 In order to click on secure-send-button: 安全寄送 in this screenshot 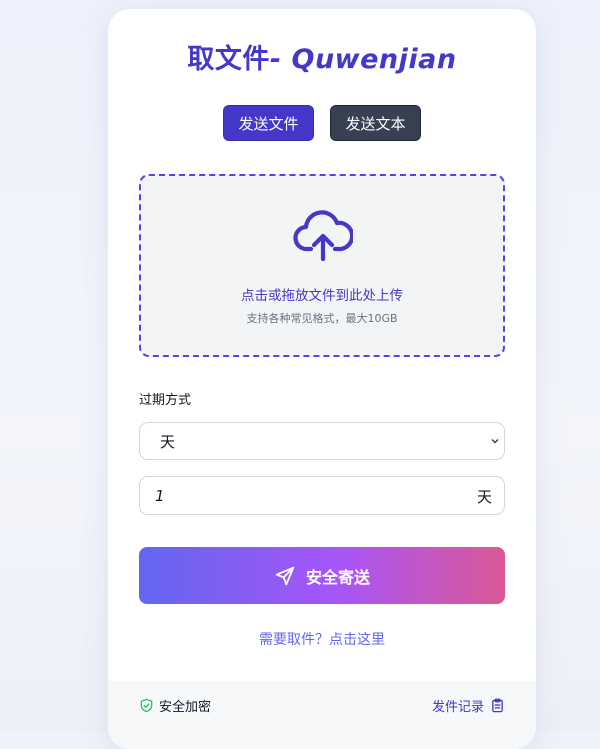, I will do `click(322, 575)`.